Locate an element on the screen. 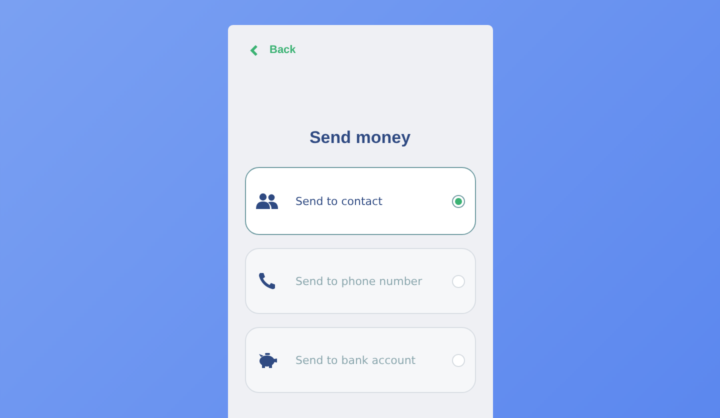  option-label: Send to bank account is located at coordinates (356, 360).